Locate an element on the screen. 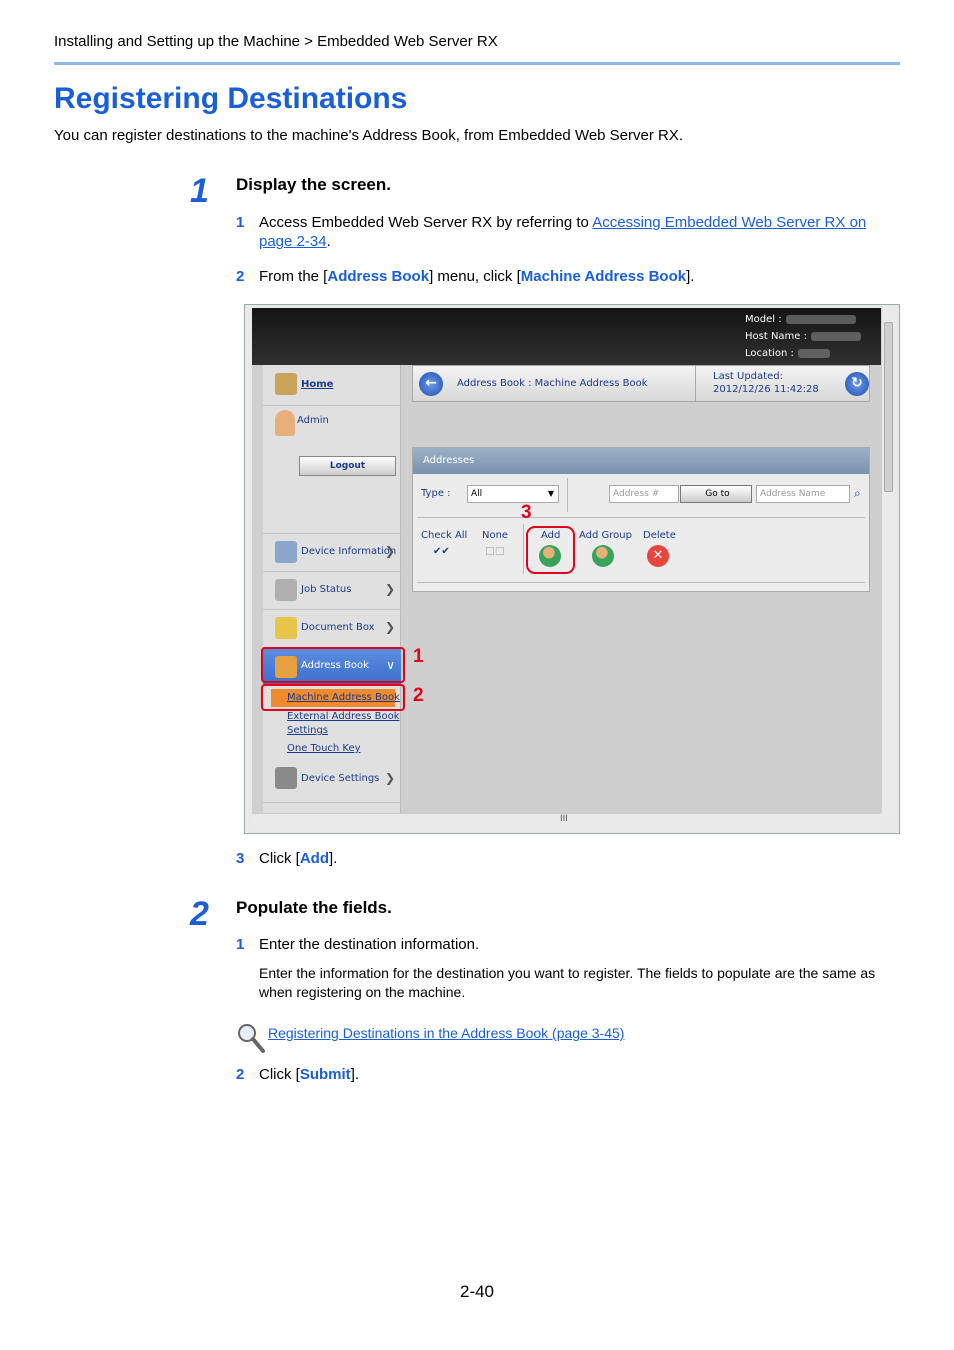  job-status-icon is located at coordinates (286, 590).